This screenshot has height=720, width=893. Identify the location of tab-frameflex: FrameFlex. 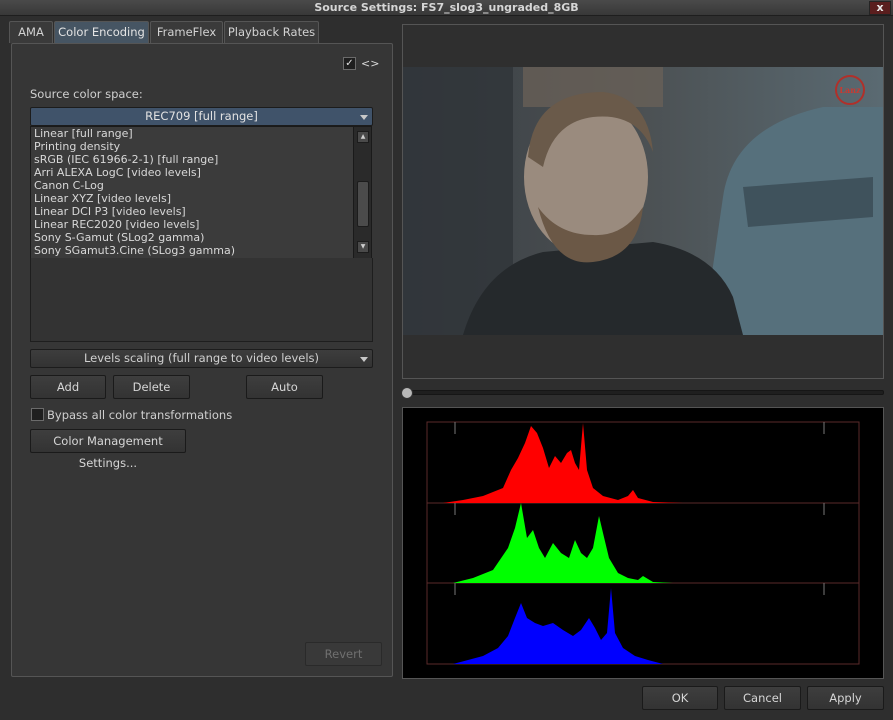
(186, 32).